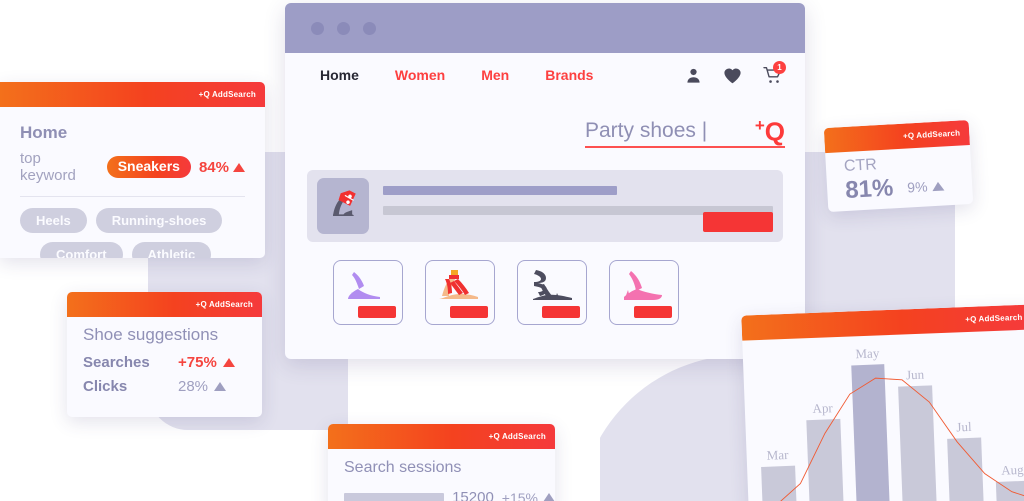 Image resolution: width=1024 pixels, height=501 pixels. Describe the element at coordinates (197, 362) in the screenshot. I see `suggestions-row-value-text: +75%` at that location.